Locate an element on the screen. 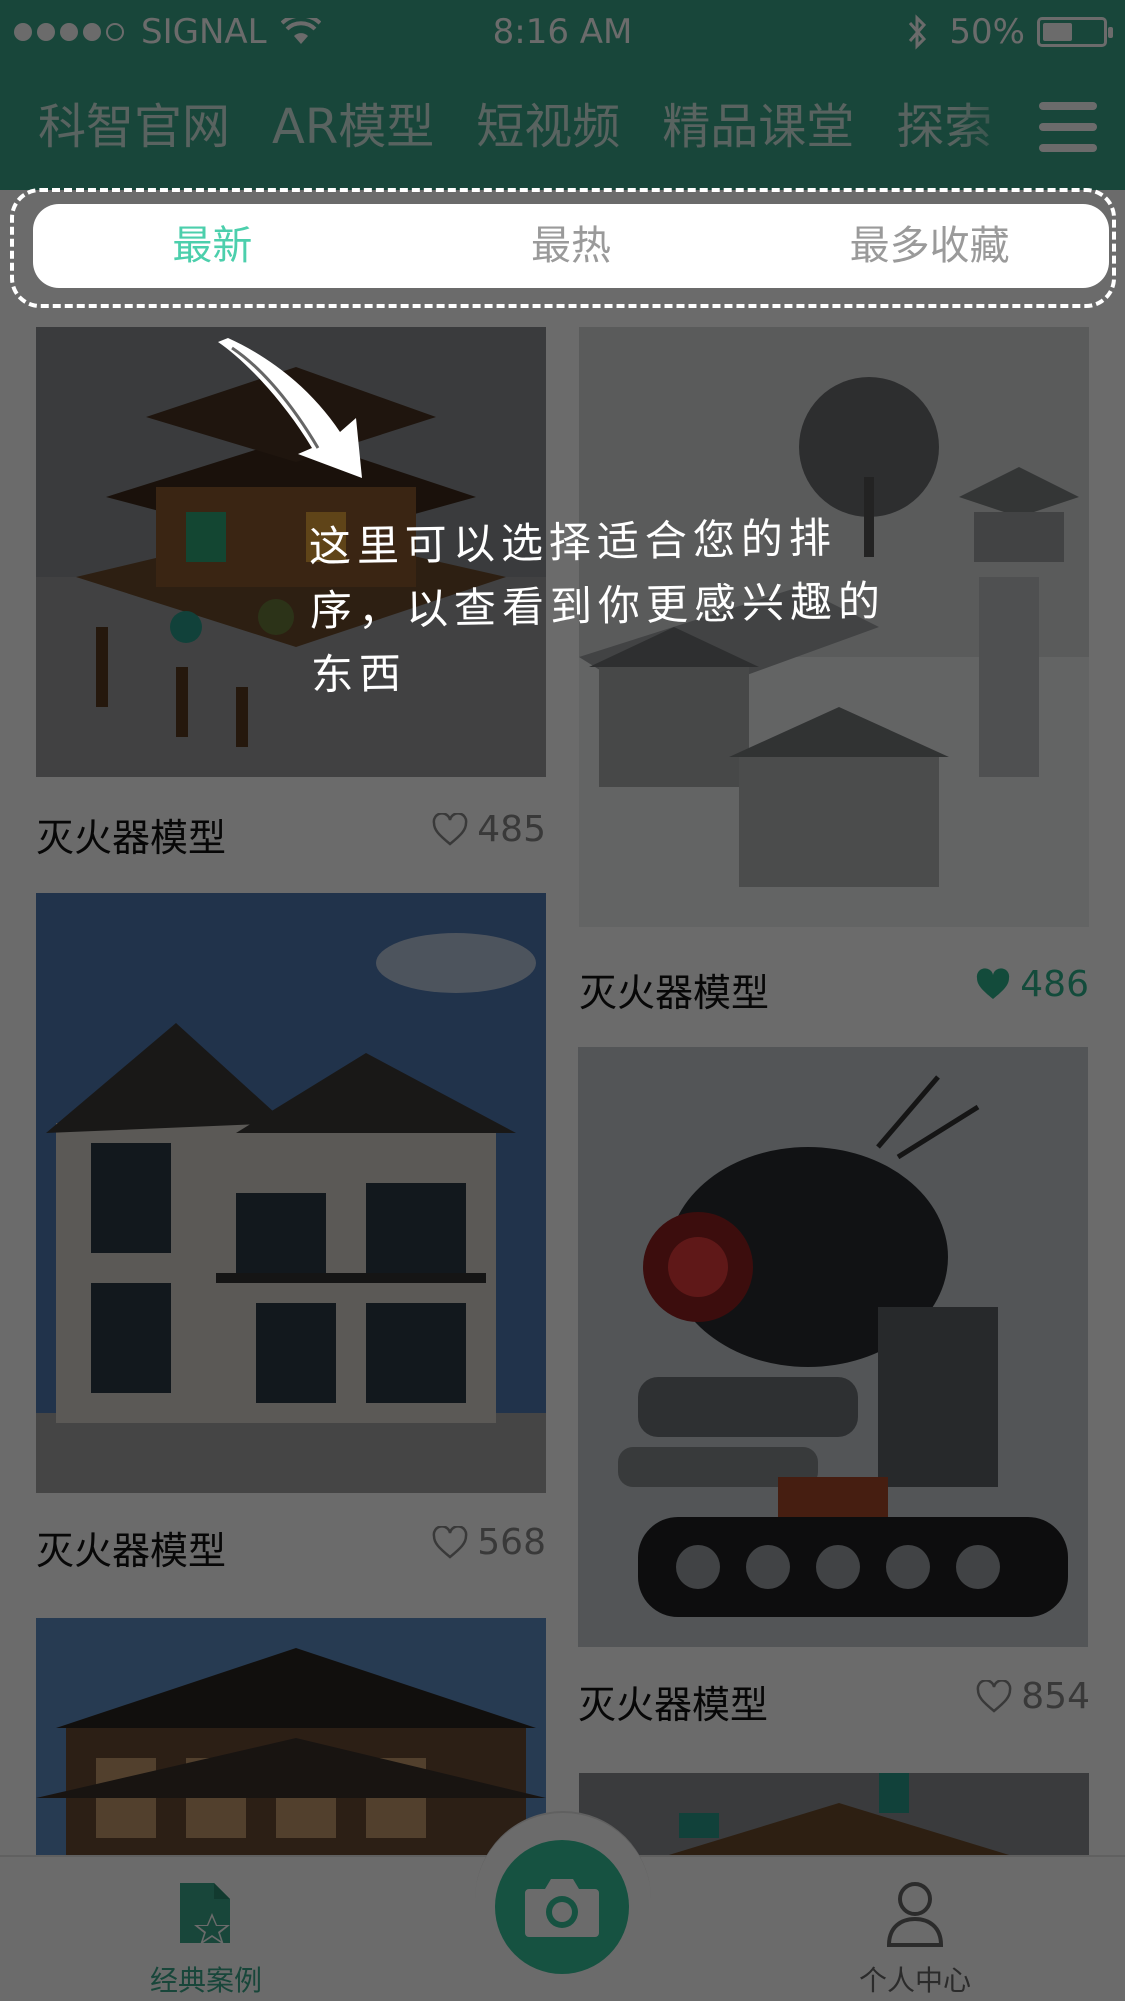 The height and width of the screenshot is (2001, 1125). status-right: 50% is located at coordinates (1010, 32).